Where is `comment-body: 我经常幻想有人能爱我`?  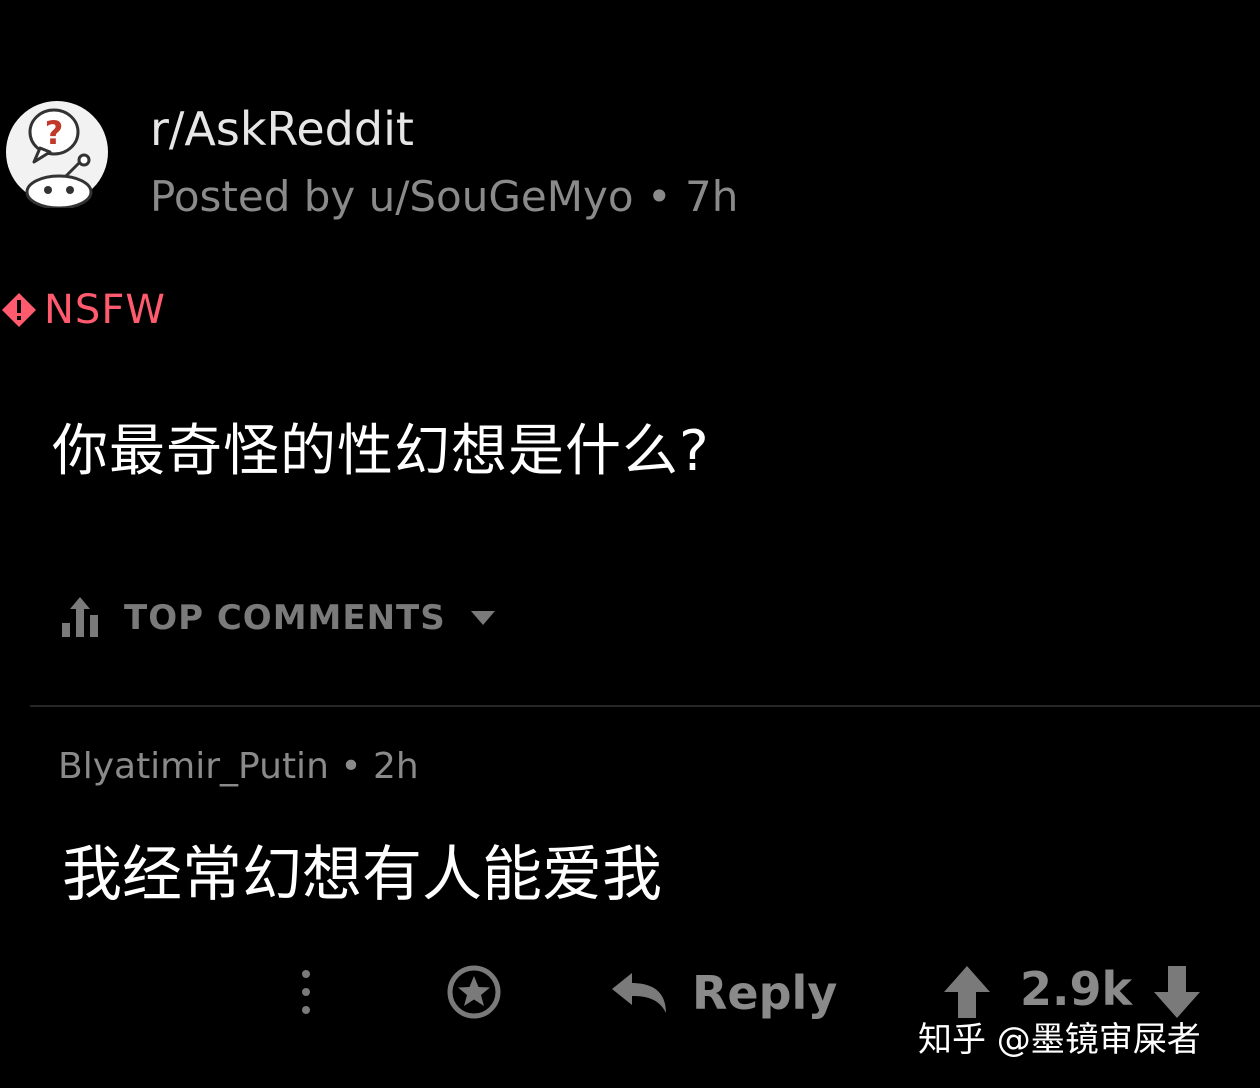
comment-body: 我经常幻想有人能爱我 is located at coordinates (362, 875).